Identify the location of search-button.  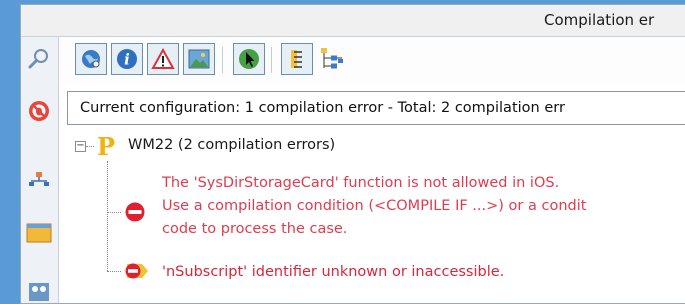
(39, 59).